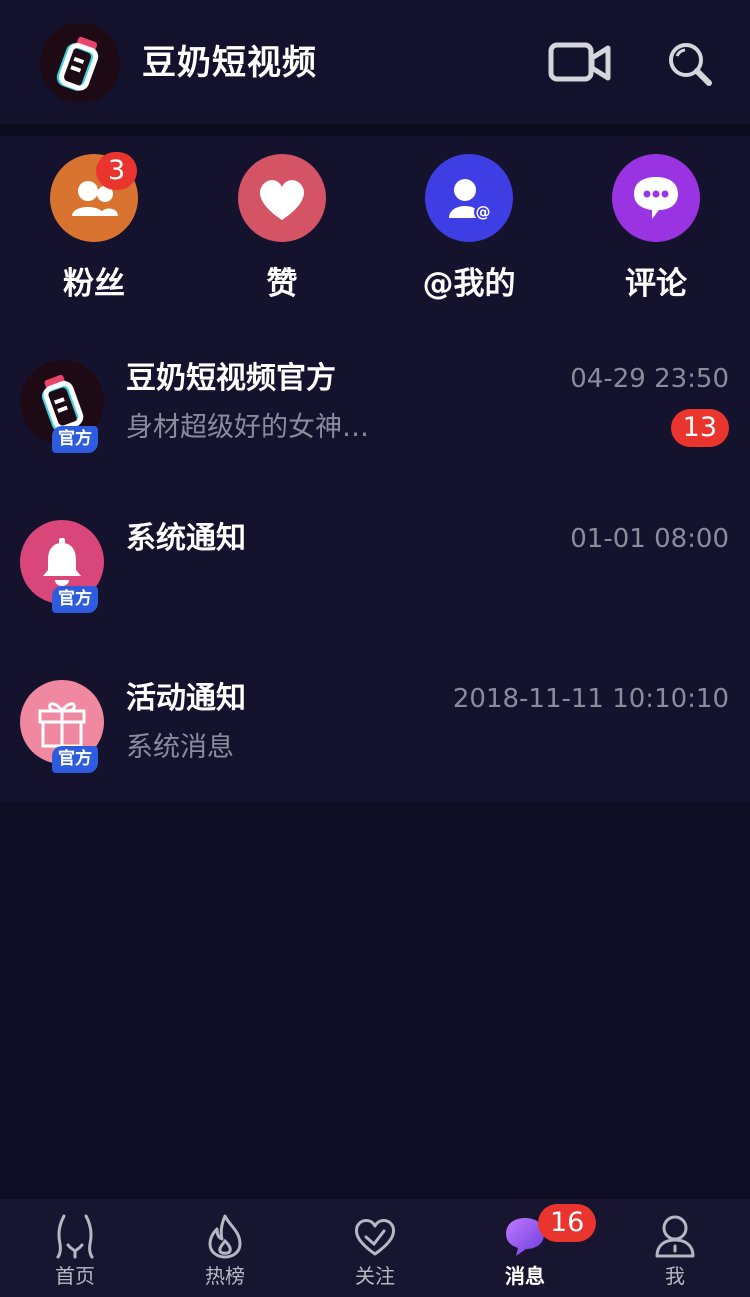 The image size is (750, 1297). I want to click on comments-icon-circle, so click(656, 198).